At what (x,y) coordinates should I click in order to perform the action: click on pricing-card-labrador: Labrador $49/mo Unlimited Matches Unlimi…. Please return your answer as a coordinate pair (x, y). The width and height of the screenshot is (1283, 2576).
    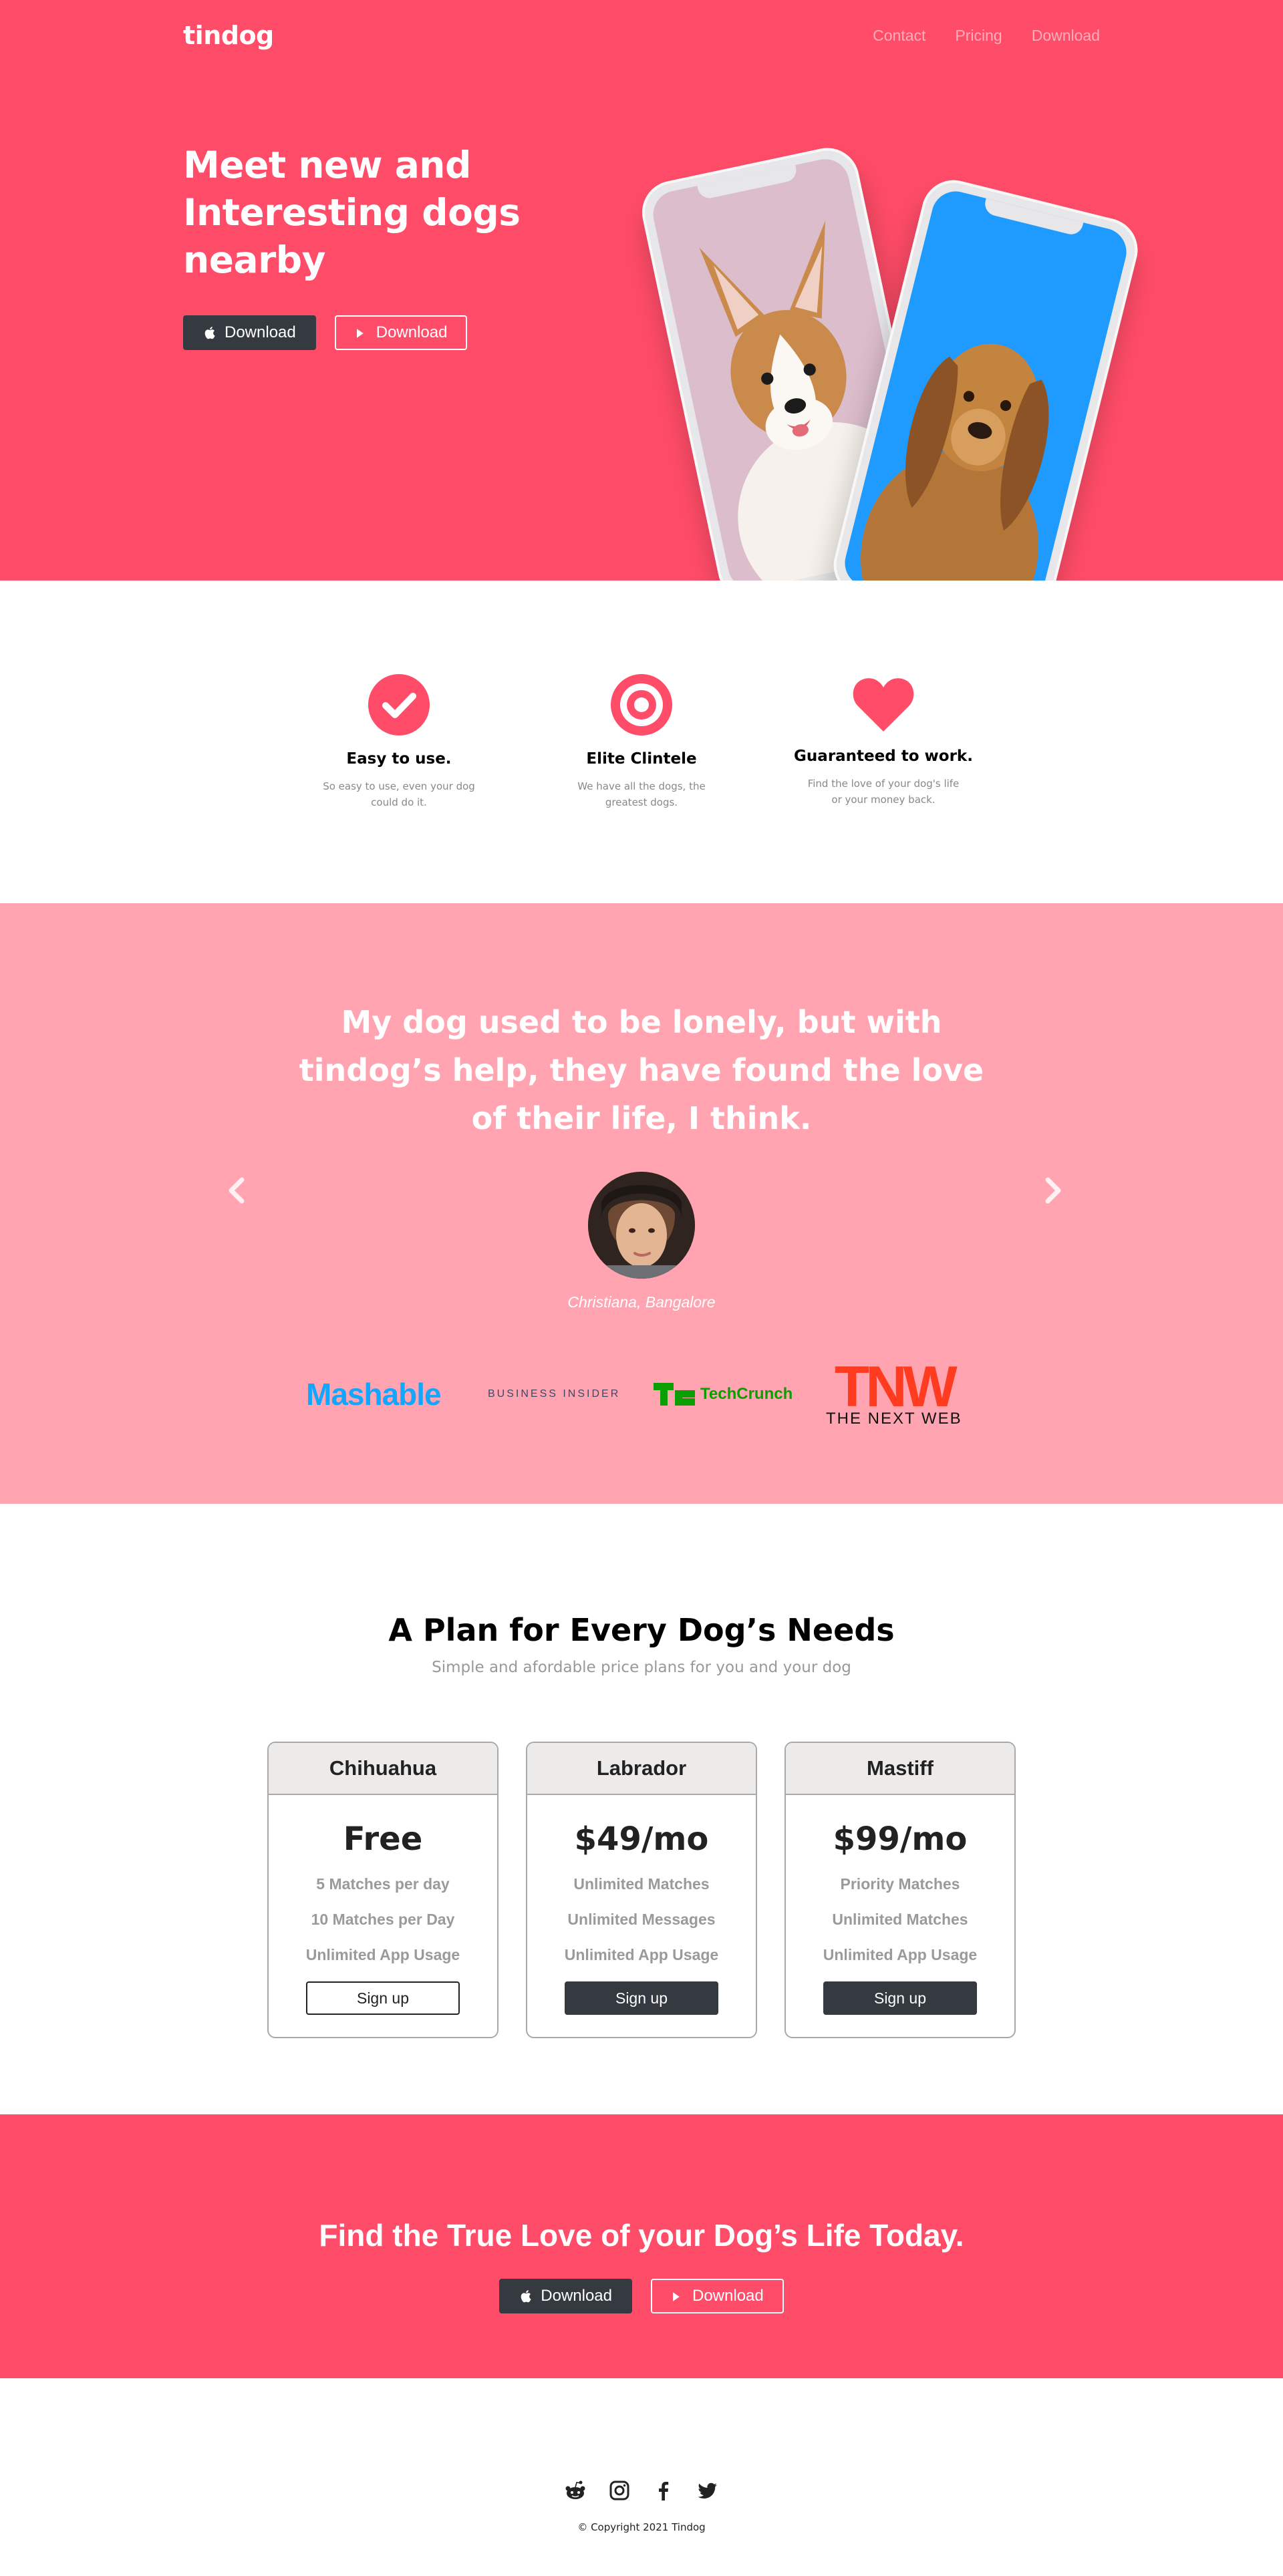
    Looking at the image, I should click on (641, 1890).